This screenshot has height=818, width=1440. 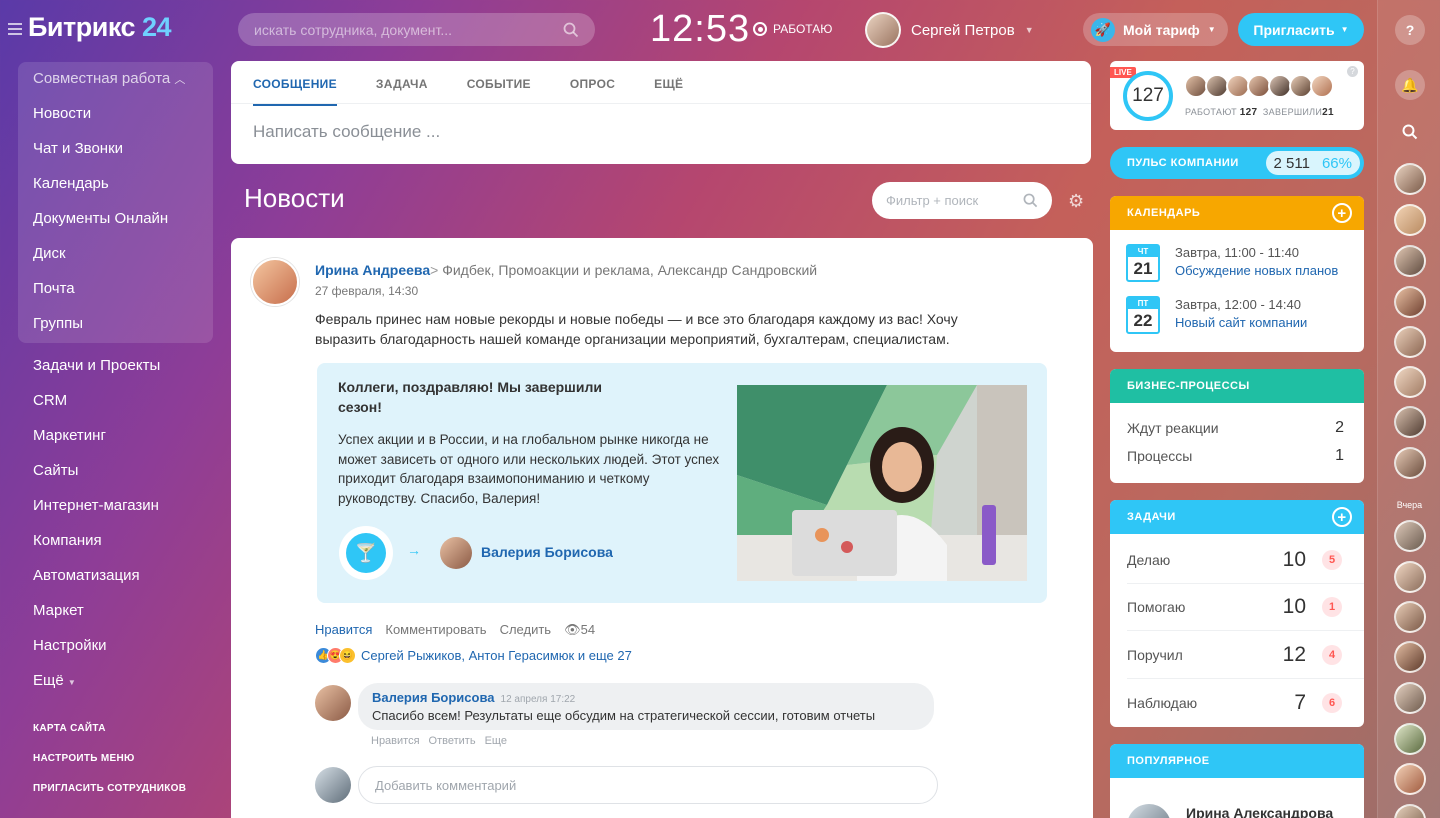 I want to click on menu-item-marketing: Маркетинг, so click(x=69, y=435).